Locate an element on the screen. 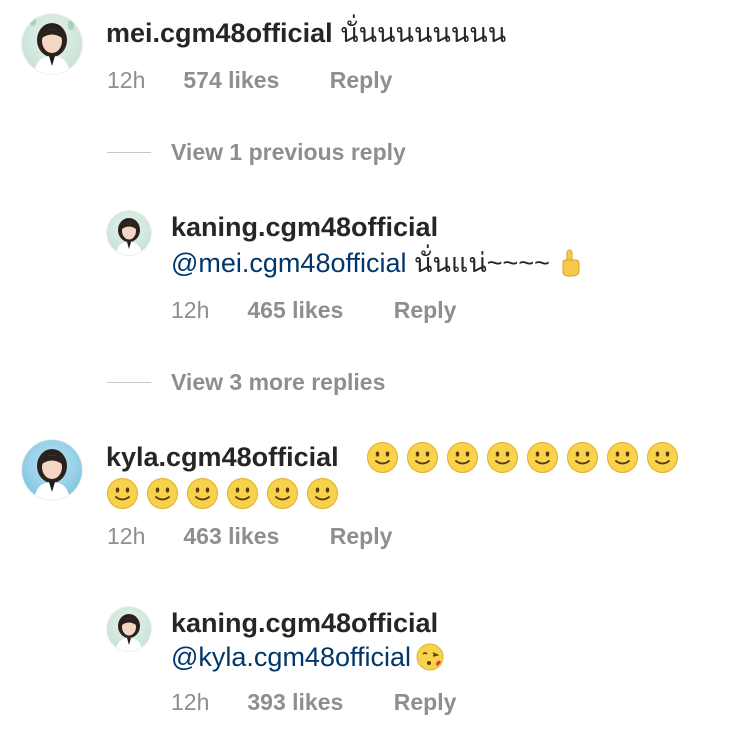 This screenshot has height=755, width=730. reply-meta: 12h 465 likes Reply is located at coordinates (313, 310).